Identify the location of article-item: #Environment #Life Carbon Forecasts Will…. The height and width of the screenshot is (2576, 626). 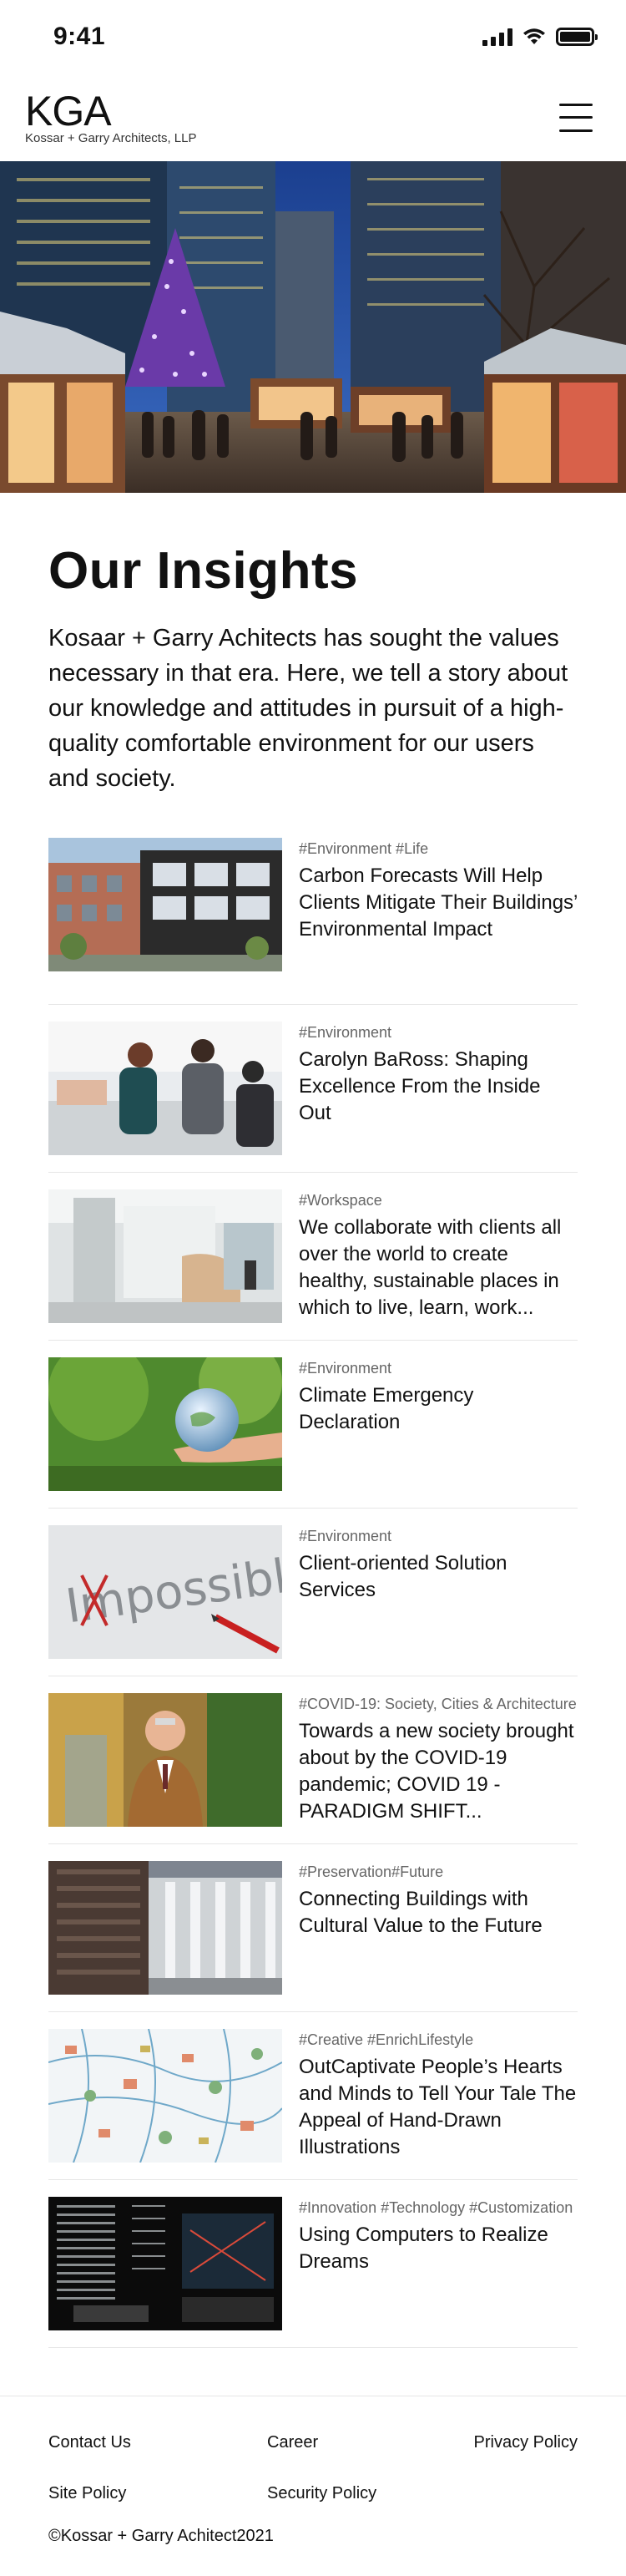
(313, 921).